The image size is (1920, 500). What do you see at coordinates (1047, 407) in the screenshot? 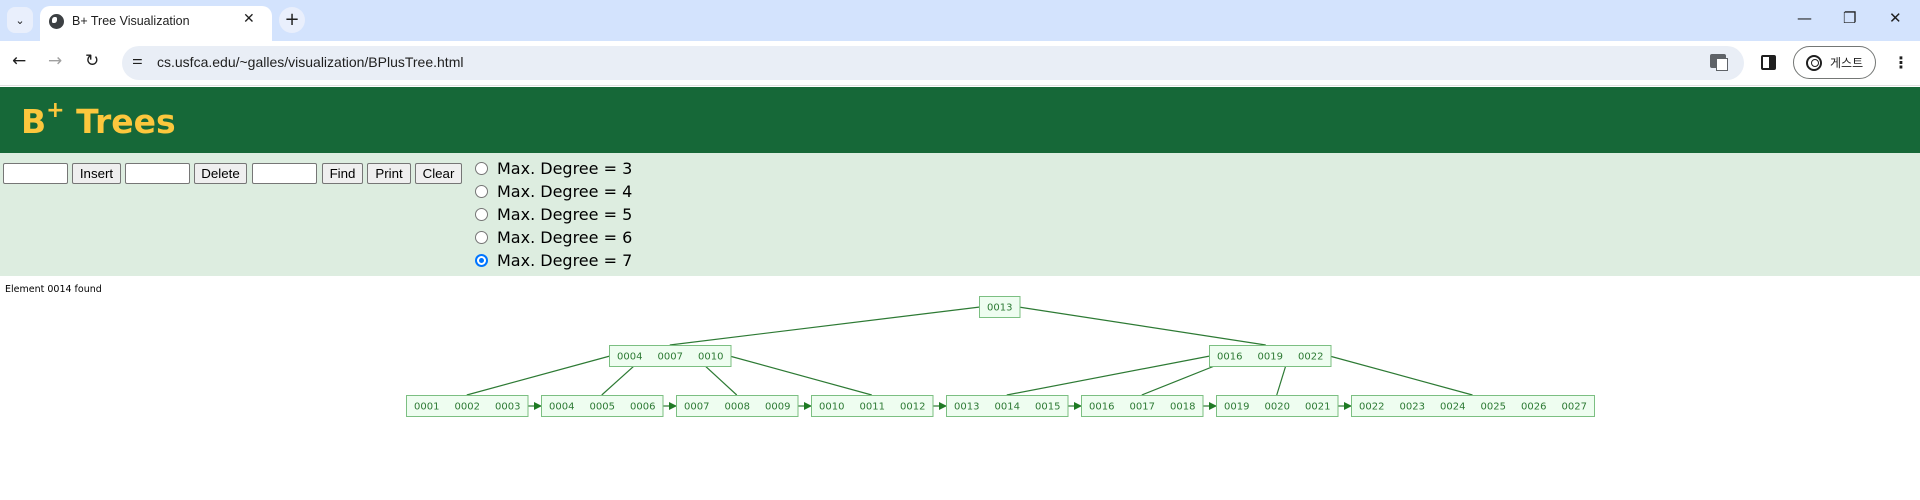
I see `node-key: 0015` at bounding box center [1047, 407].